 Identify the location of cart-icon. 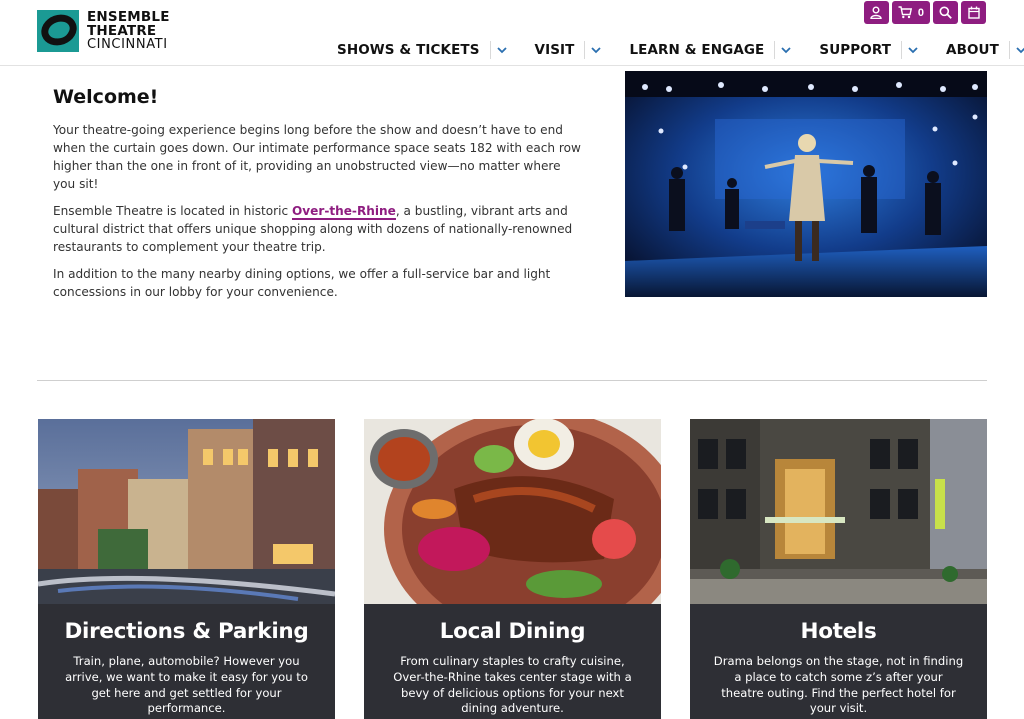
(905, 12).